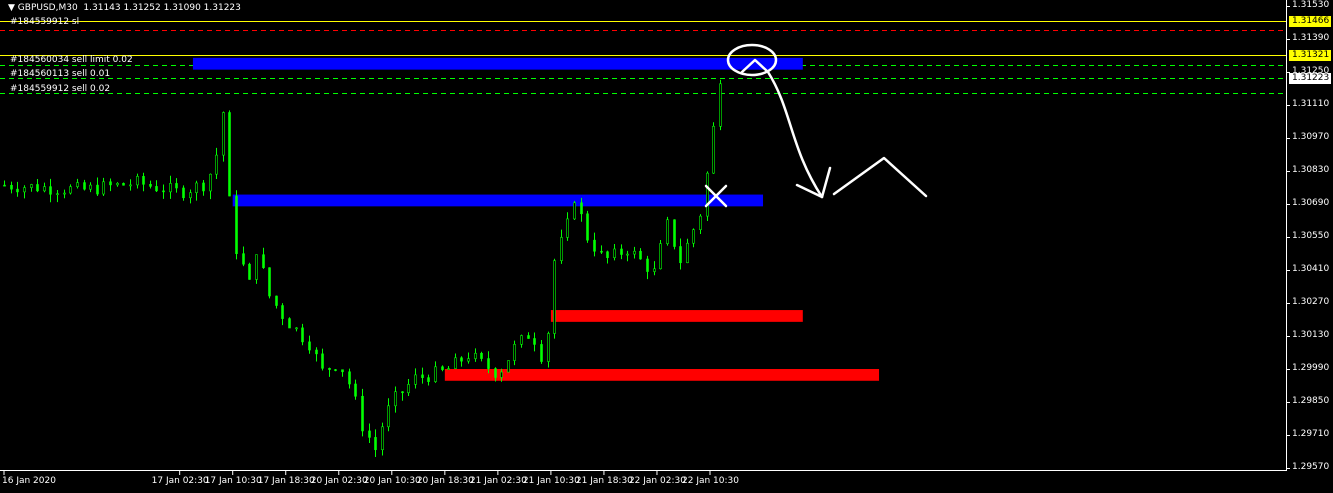 This screenshot has width=1333, height=493. I want to click on y-tick-label: 1.29570, so click(1311, 467).